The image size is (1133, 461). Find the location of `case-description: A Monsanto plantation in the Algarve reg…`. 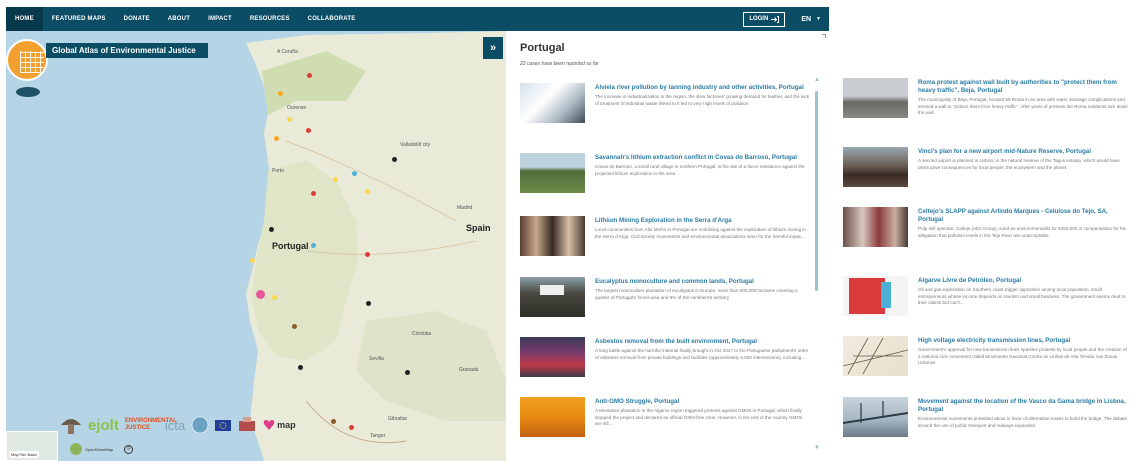

case-description: A Monsanto plantation in the Algarve reg… is located at coordinates (699, 417).